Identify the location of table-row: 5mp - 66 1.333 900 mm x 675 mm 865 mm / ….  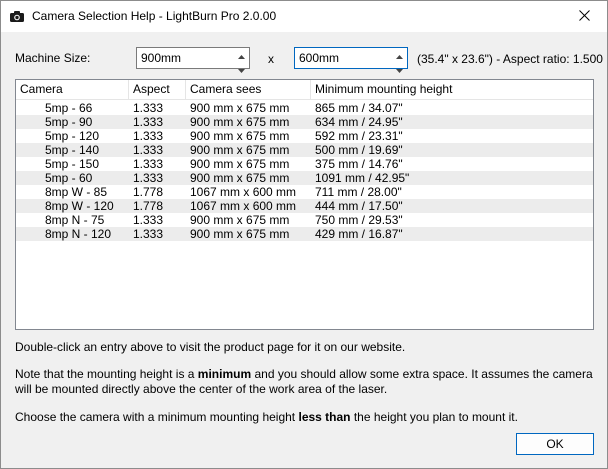
(304, 108).